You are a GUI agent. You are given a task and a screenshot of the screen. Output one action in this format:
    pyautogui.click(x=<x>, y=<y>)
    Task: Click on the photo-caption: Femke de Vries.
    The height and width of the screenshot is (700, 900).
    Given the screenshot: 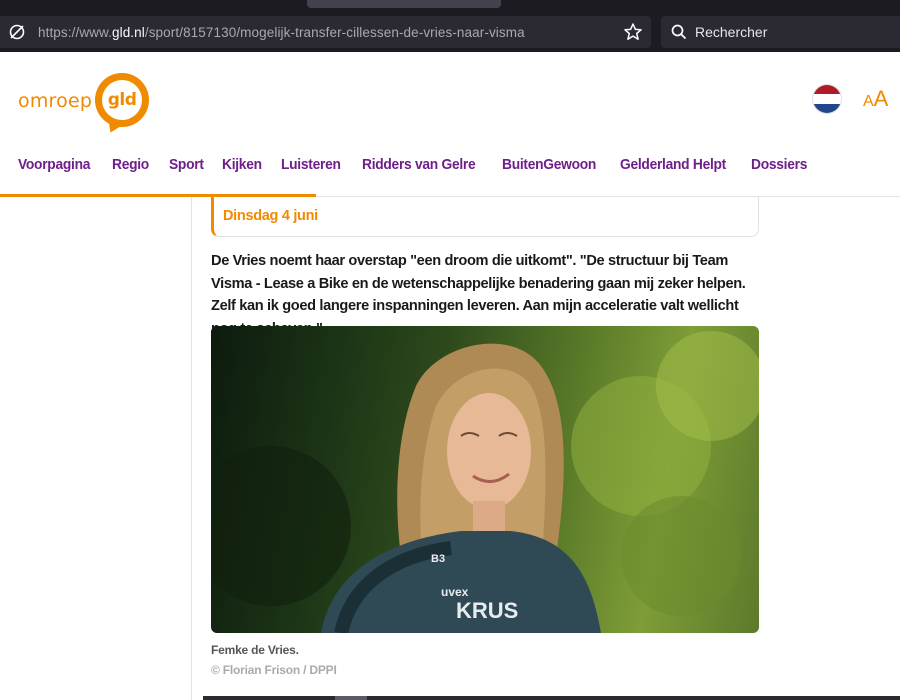 What is the action you would take?
    pyautogui.click(x=255, y=650)
    